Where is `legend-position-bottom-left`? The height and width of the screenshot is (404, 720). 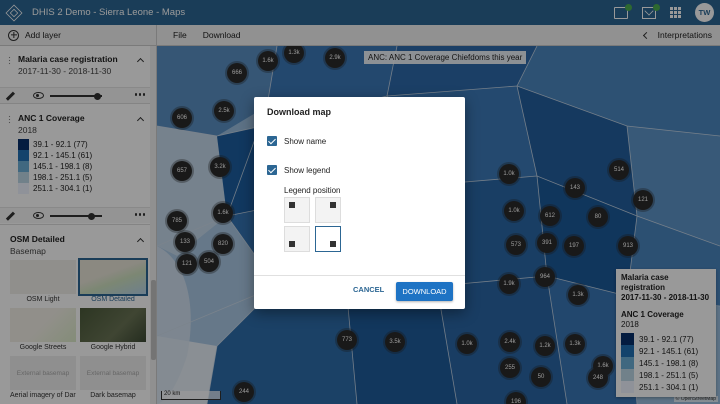 legend-position-bottom-left is located at coordinates (297, 239).